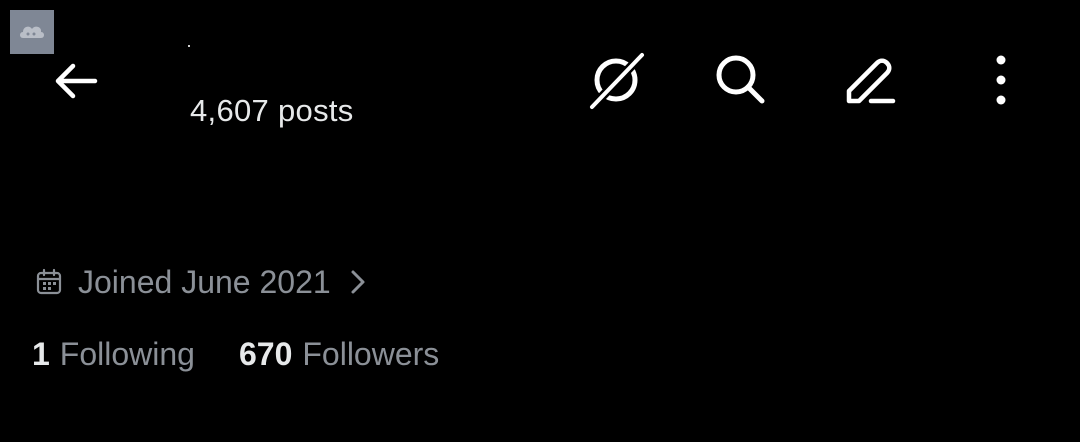 This screenshot has height=442, width=1080. I want to click on compose-icon, so click(871, 81).